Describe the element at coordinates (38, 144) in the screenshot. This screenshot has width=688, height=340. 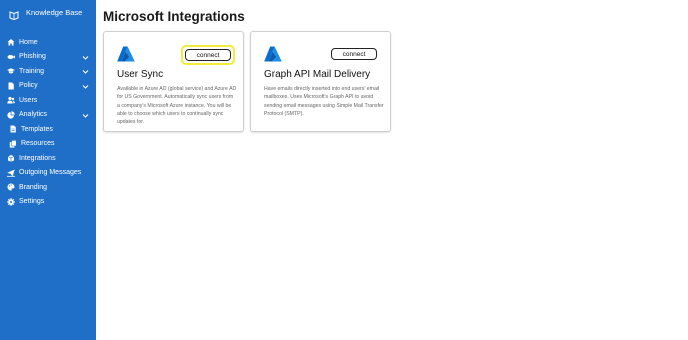
I see `sidebar-item-label: Resources` at that location.